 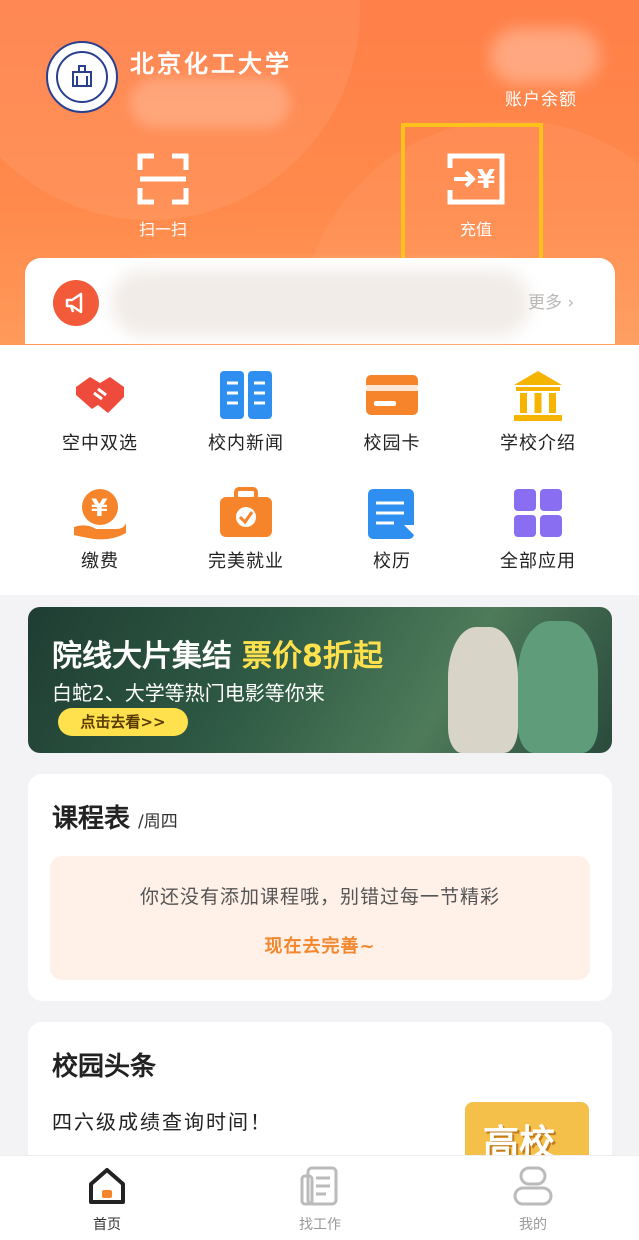 I want to click on more-link: 更多 ›, so click(x=551, y=300).